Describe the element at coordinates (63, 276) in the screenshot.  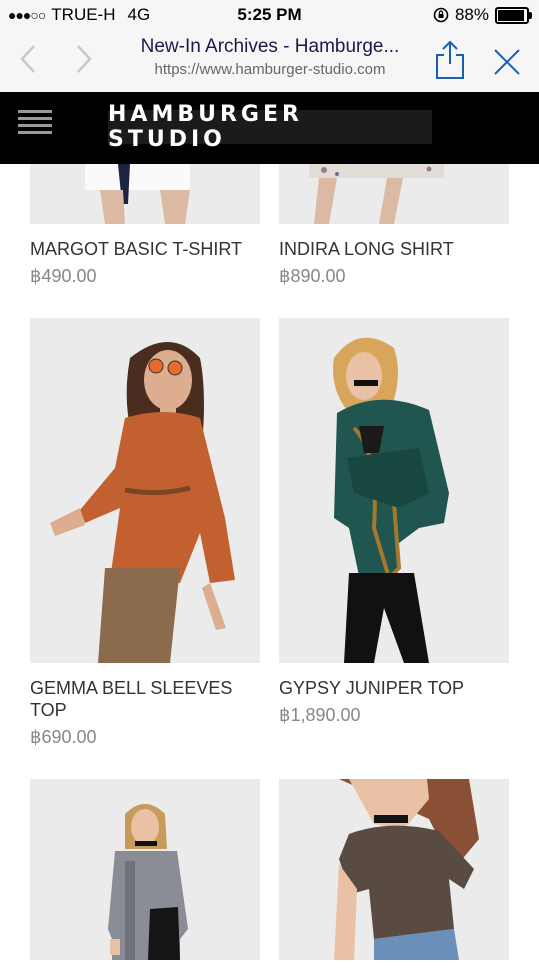
I see `product-price: ฿490.00` at that location.